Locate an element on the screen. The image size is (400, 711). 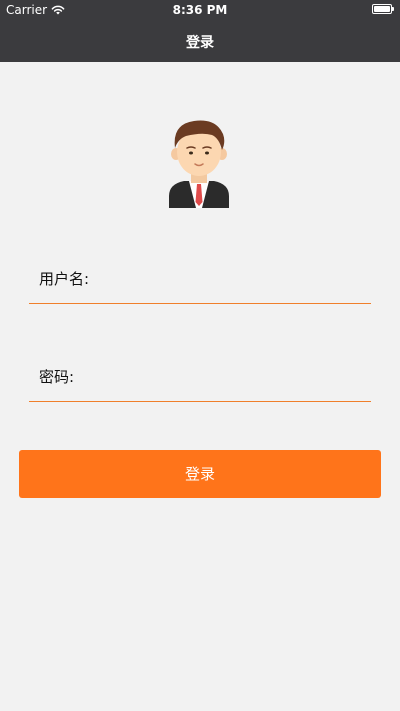
password-field: 密码: is located at coordinates (200, 382).